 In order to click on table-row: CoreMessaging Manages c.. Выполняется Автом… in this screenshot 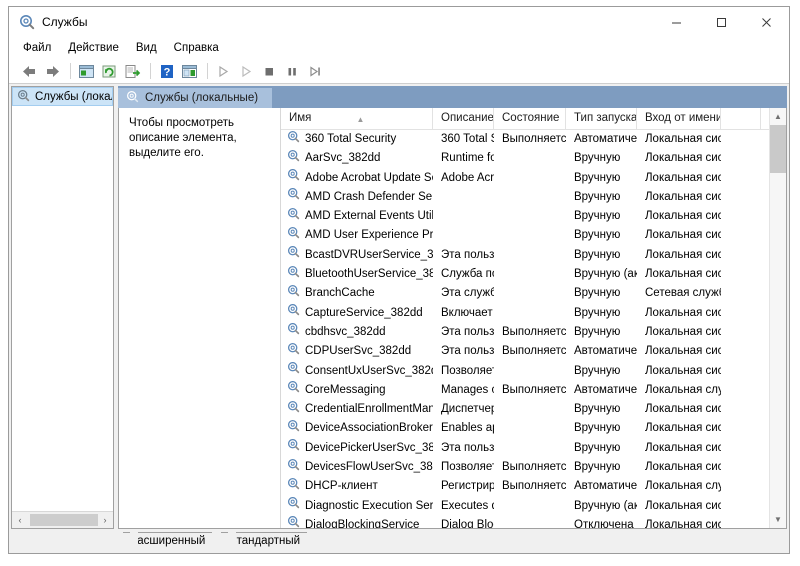, I will do `click(525, 390)`.